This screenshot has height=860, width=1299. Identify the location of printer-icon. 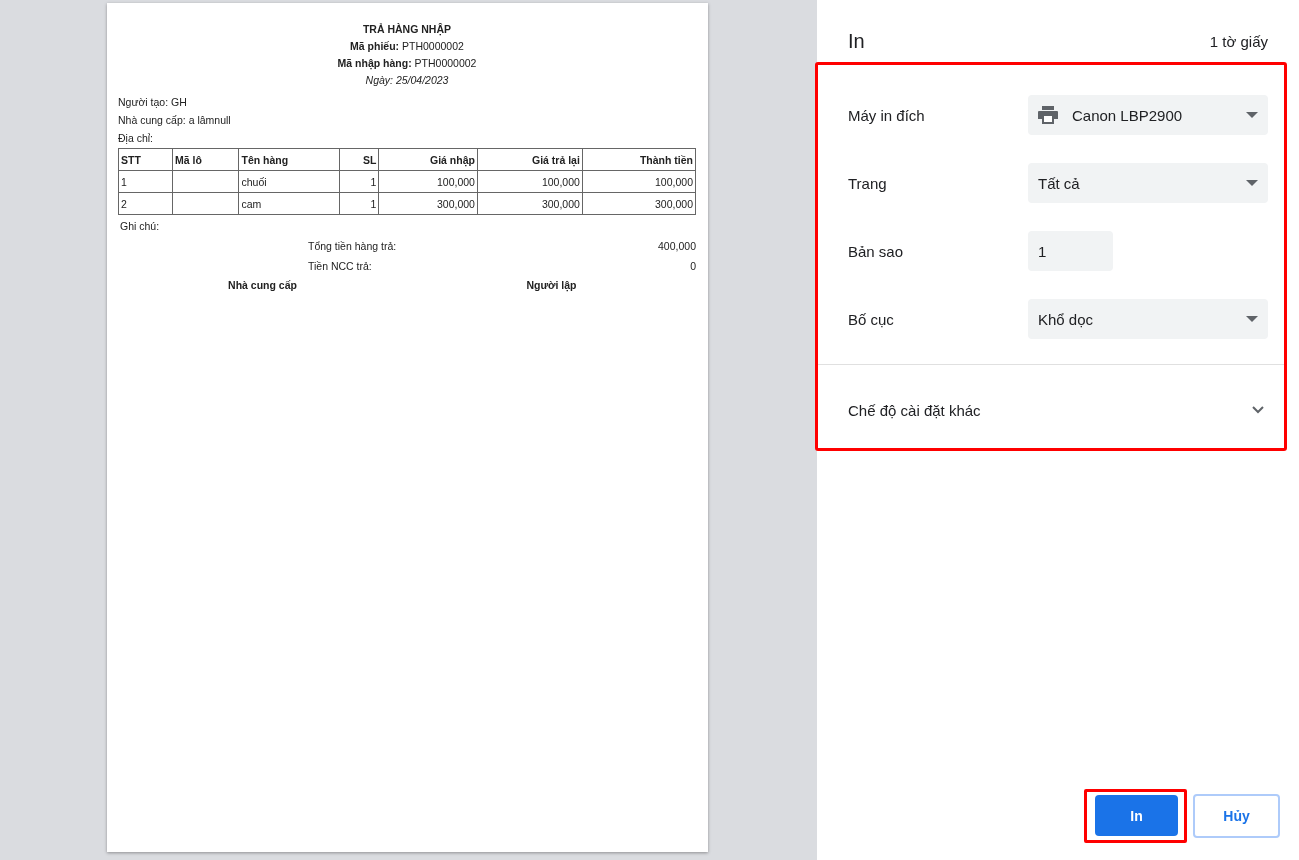
(1048, 115).